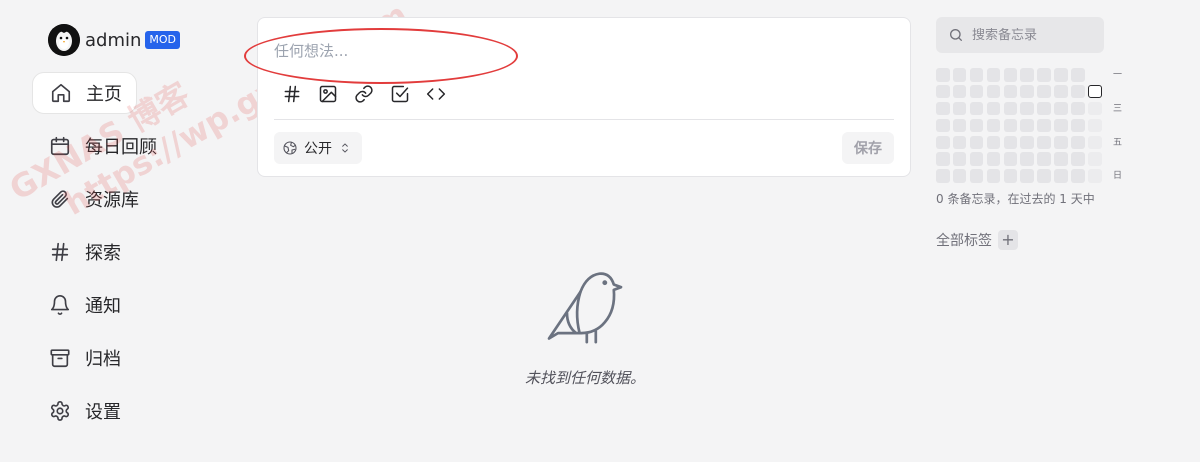 The width and height of the screenshot is (1200, 462). I want to click on sidebar-item-notifications: 通知, so click(83, 305).